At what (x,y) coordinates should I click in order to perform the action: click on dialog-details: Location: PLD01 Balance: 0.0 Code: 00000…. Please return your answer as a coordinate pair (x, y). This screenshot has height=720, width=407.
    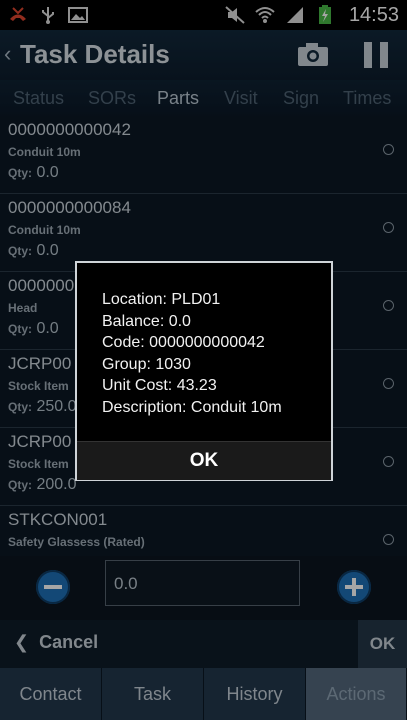
    Looking at the image, I should click on (192, 353).